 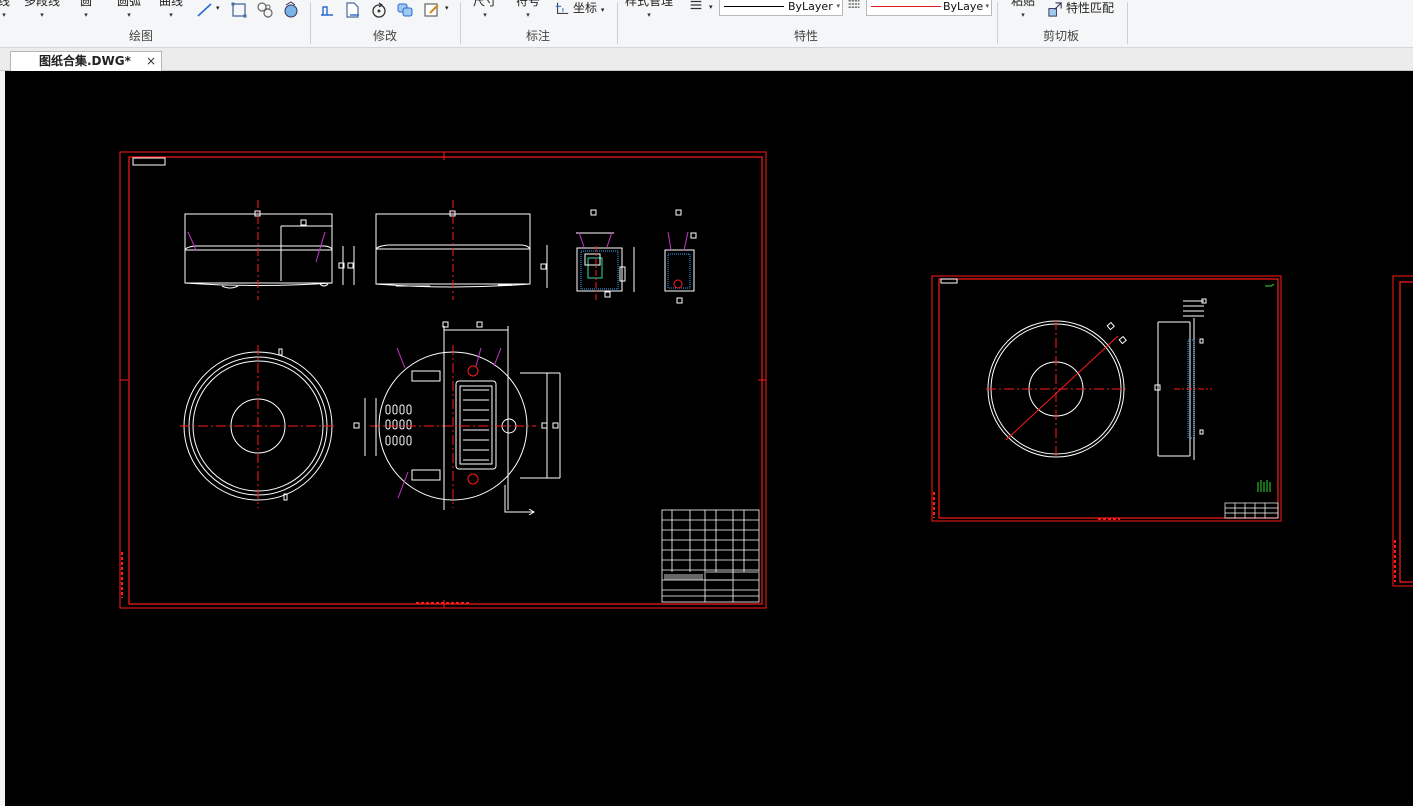 What do you see at coordinates (680, 256) in the screenshot?
I see `section-view-b` at bounding box center [680, 256].